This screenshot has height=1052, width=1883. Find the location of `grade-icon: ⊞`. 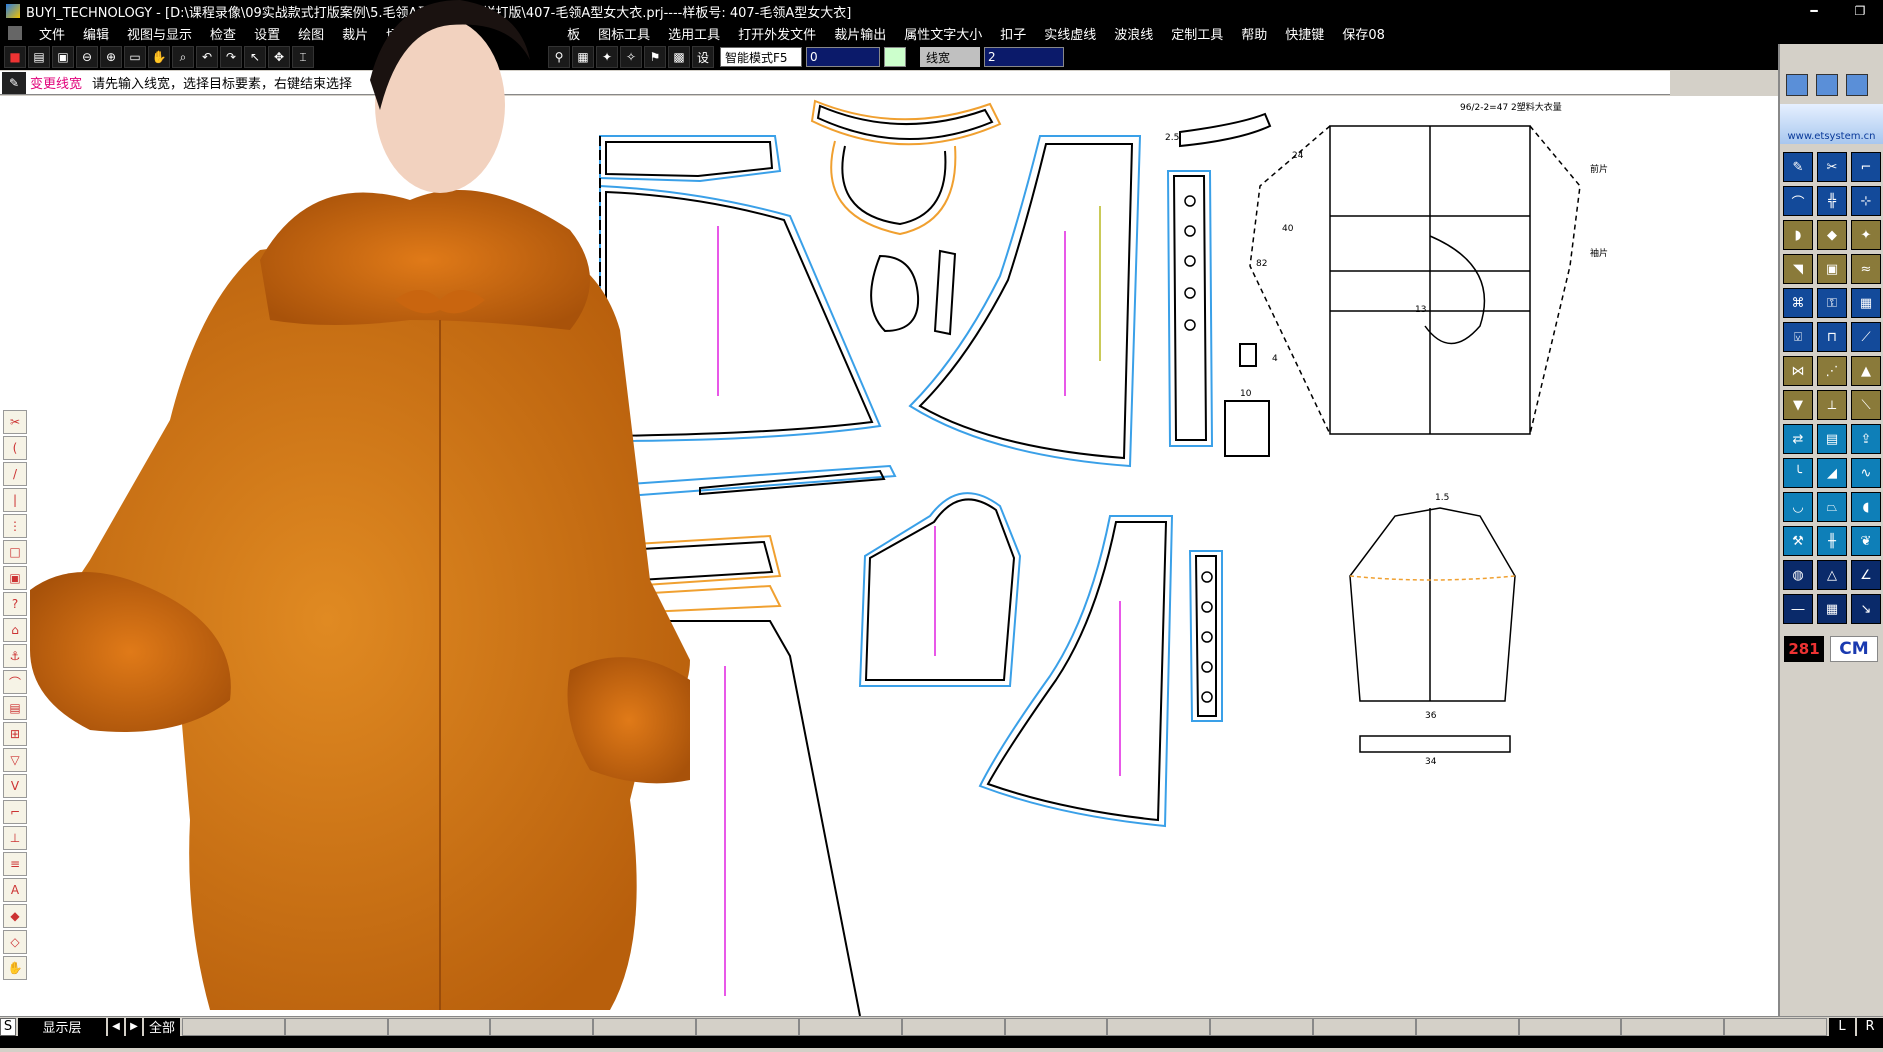

grade-icon: ⊞ is located at coordinates (15, 734).